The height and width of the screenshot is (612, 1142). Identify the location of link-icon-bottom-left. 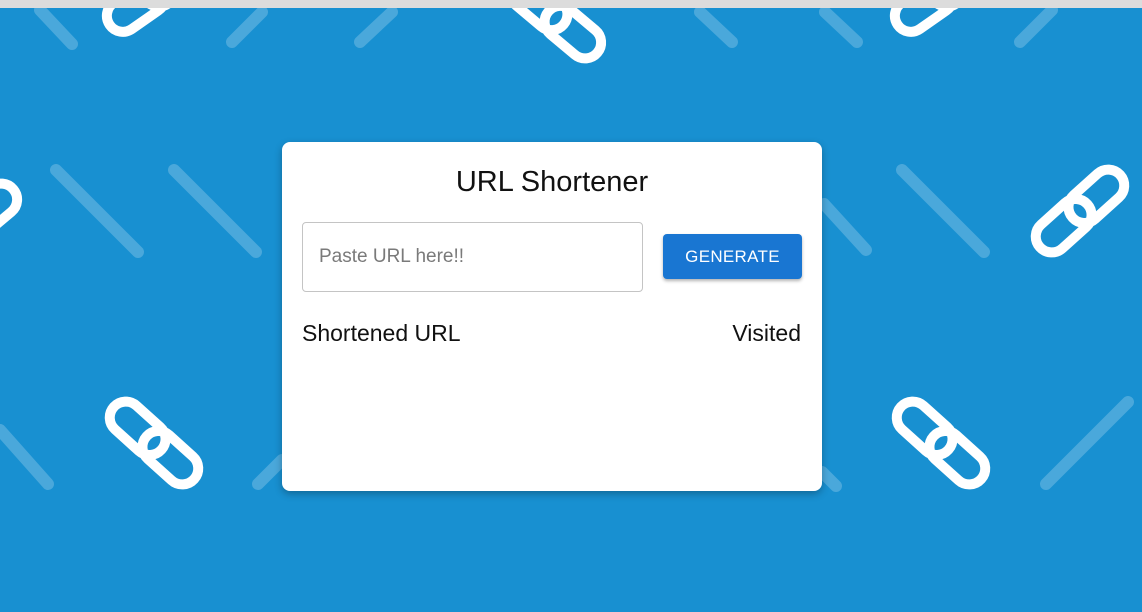
(154, 443).